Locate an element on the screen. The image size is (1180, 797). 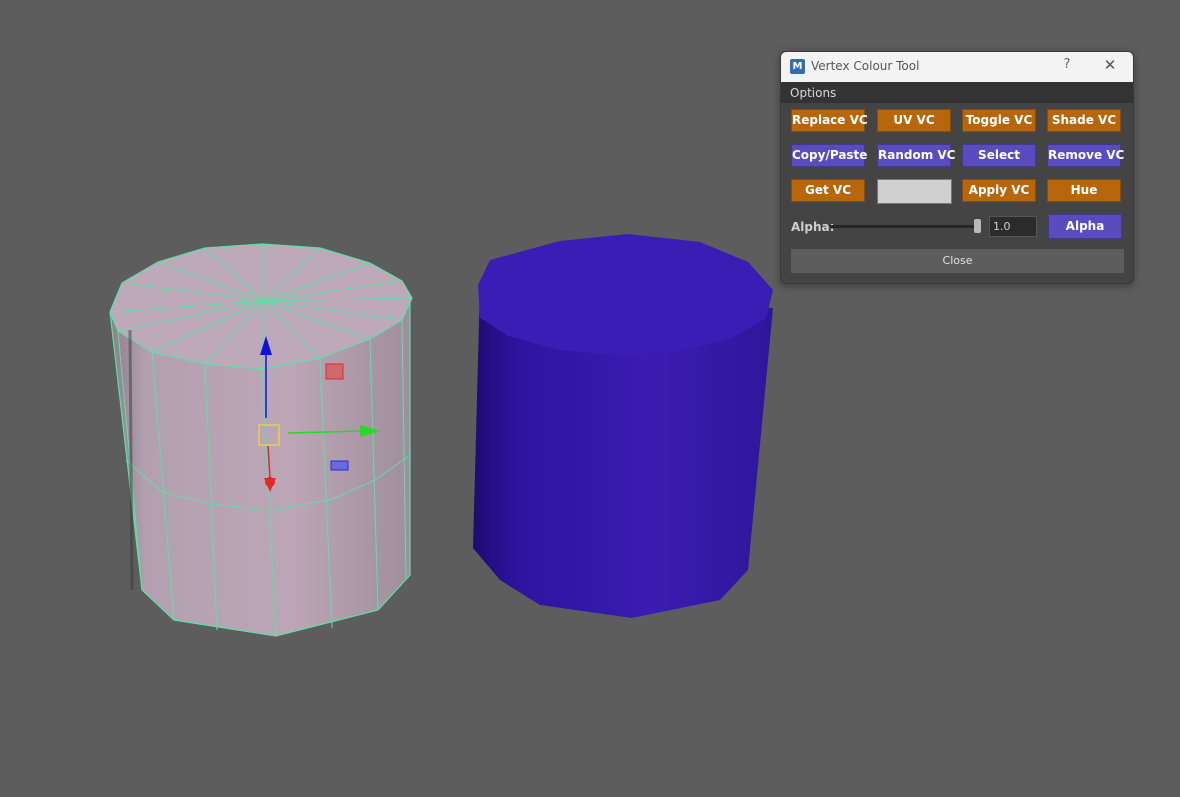
plane-handle-xy-icon is located at coordinates (334, 371).